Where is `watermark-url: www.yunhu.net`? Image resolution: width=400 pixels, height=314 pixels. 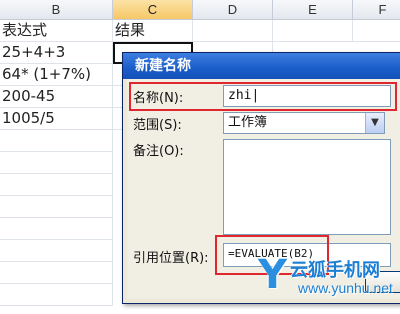 watermark-url: www.yunhu.net is located at coordinates (345, 288).